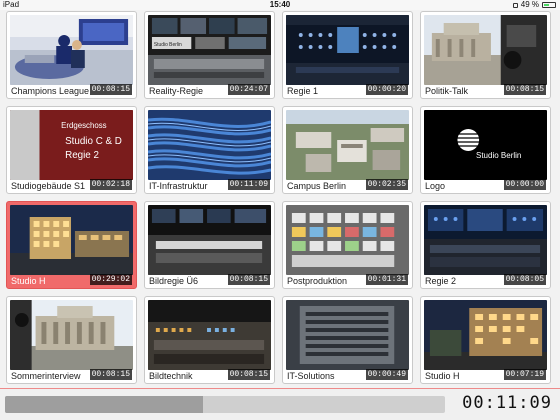  I want to click on status-bar: iPad 15:40 49 %, so click(280, 5).